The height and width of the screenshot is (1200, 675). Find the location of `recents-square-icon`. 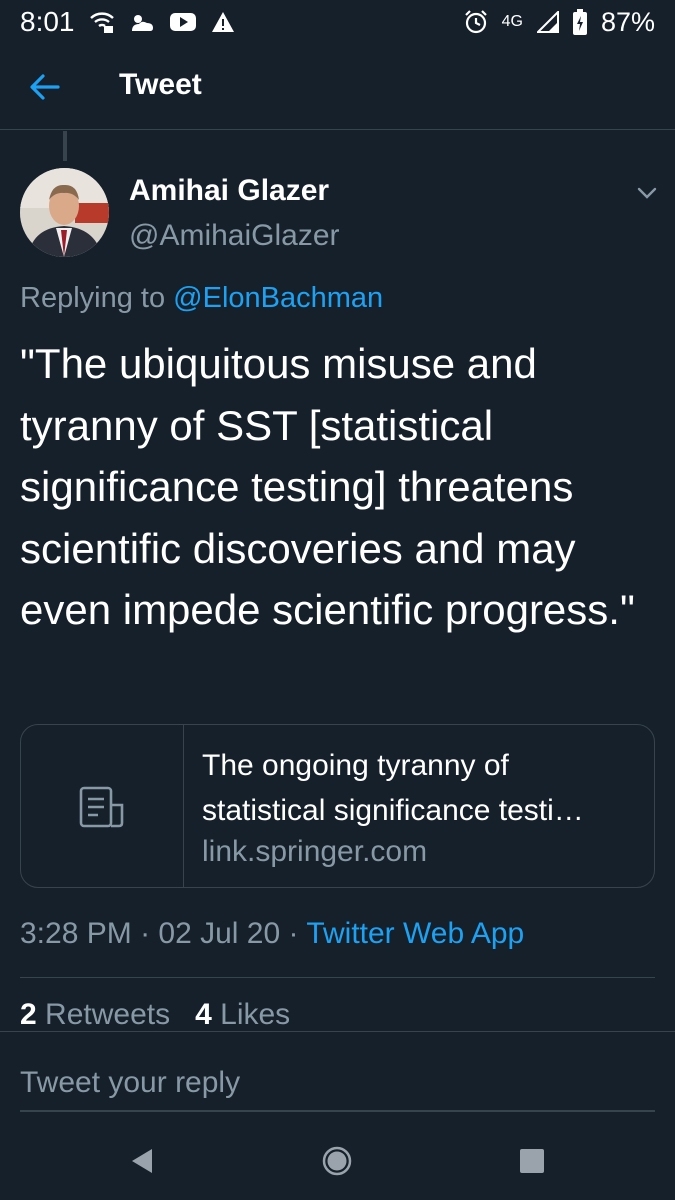

recents-square-icon is located at coordinates (532, 1161).